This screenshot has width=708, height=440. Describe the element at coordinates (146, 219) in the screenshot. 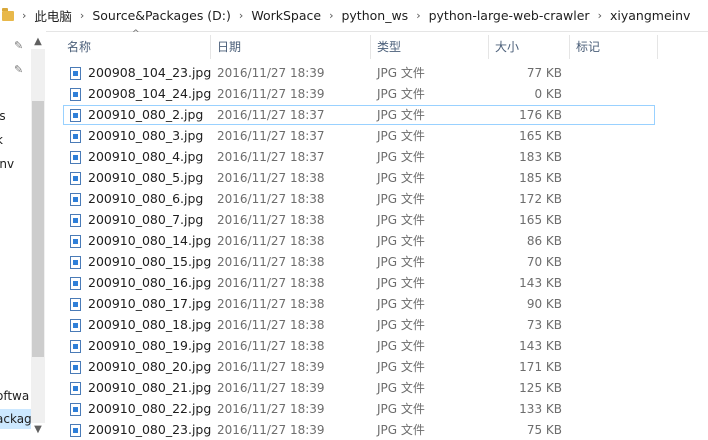

I see `file-name: 200910_080_7.jpg` at that location.